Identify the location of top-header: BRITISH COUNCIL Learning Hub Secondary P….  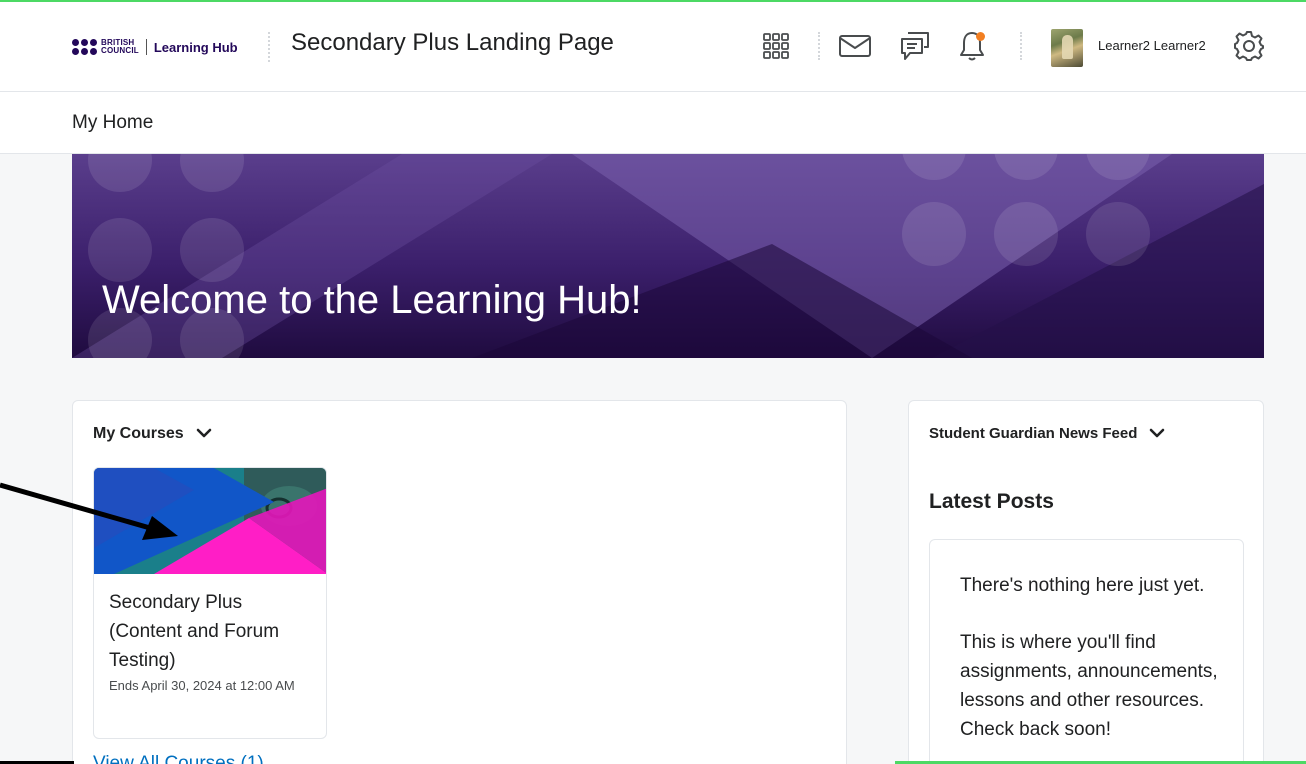
(653, 47).